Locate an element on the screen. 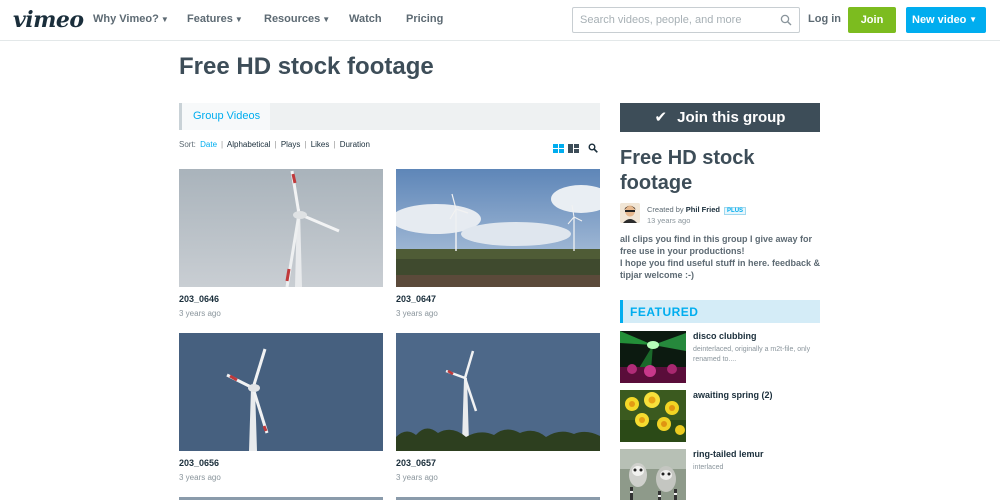 Image resolution: width=1000 pixels, height=500 pixels. video-card: 203_0647 3 years ago is located at coordinates (498, 243).